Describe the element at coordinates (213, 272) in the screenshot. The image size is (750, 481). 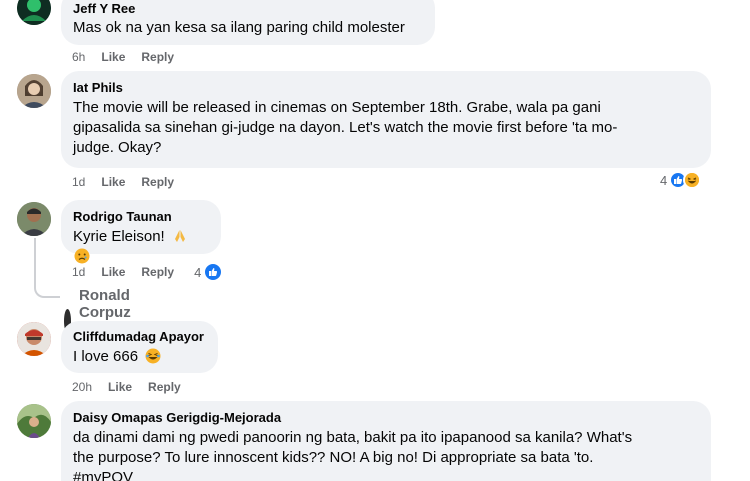
I see `like-icon` at that location.